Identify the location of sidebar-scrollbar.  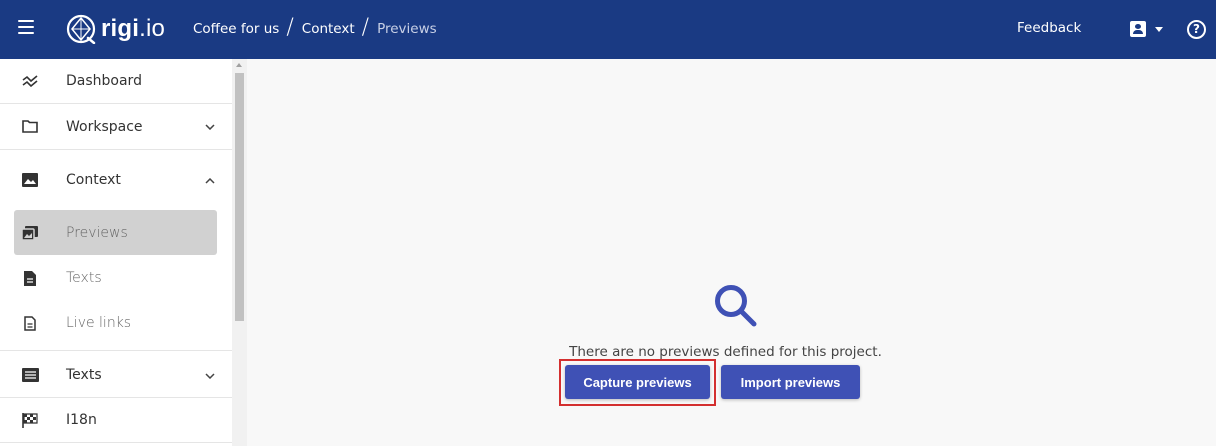
(239, 252).